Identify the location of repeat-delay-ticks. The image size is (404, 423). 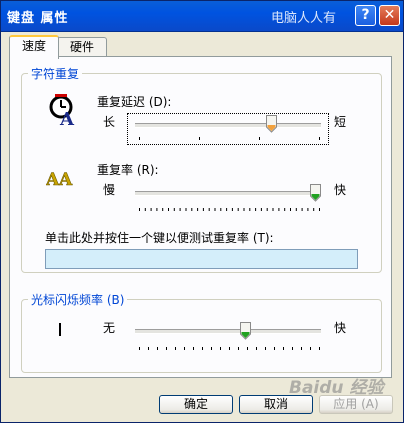
(229, 138).